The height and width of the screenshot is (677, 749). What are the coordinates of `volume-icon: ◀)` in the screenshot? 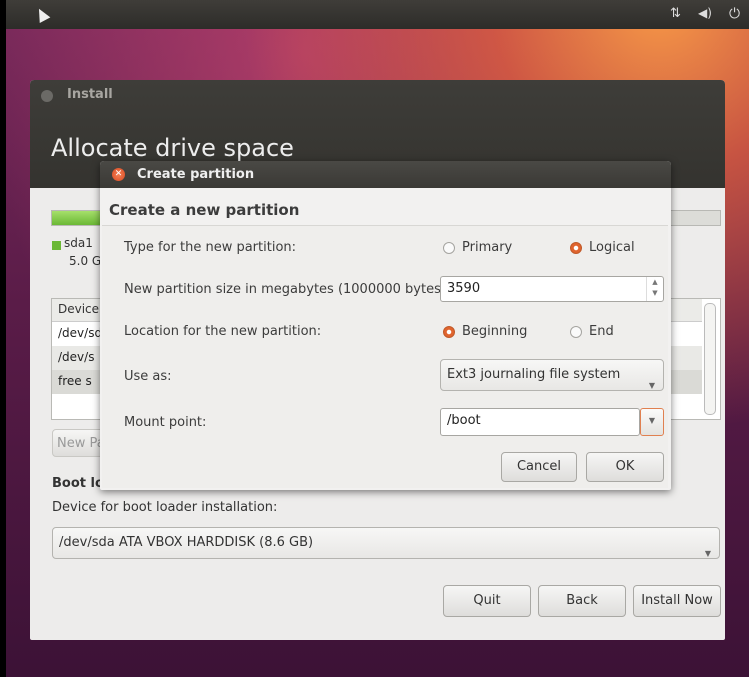 It's located at (705, 13).